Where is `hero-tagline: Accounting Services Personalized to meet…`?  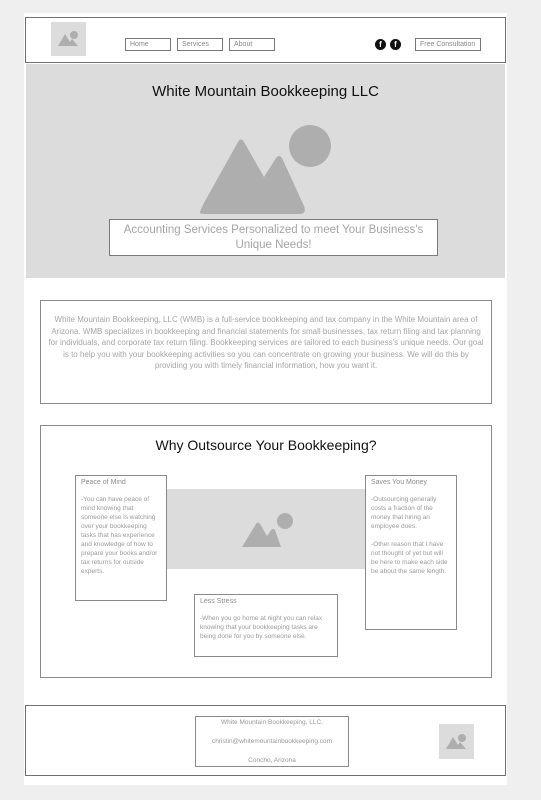
hero-tagline: Accounting Services Personalized to meet… is located at coordinates (273, 237).